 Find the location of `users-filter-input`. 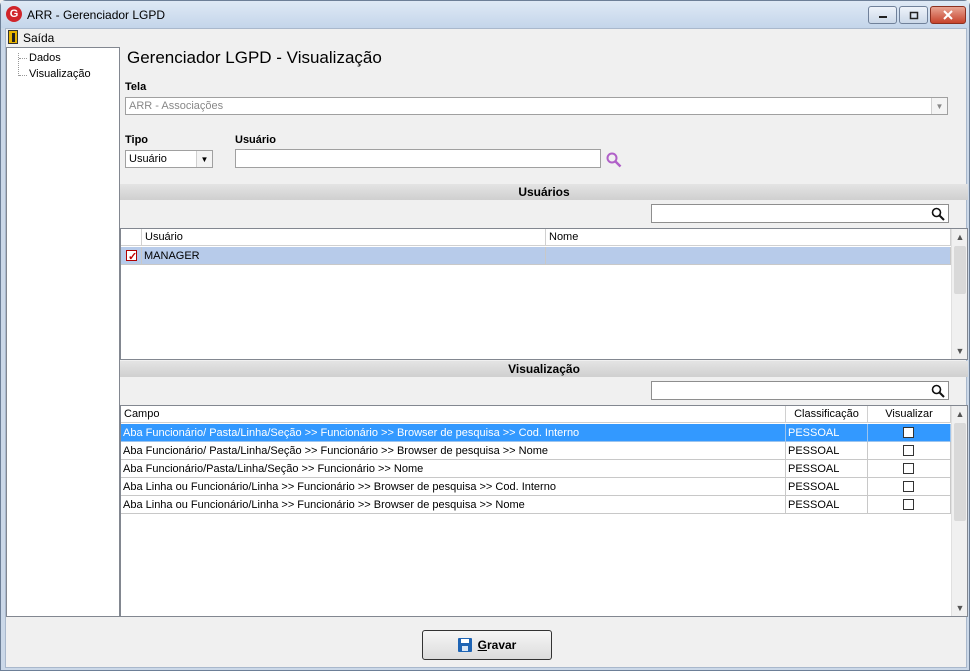

users-filter-input is located at coordinates (800, 213).